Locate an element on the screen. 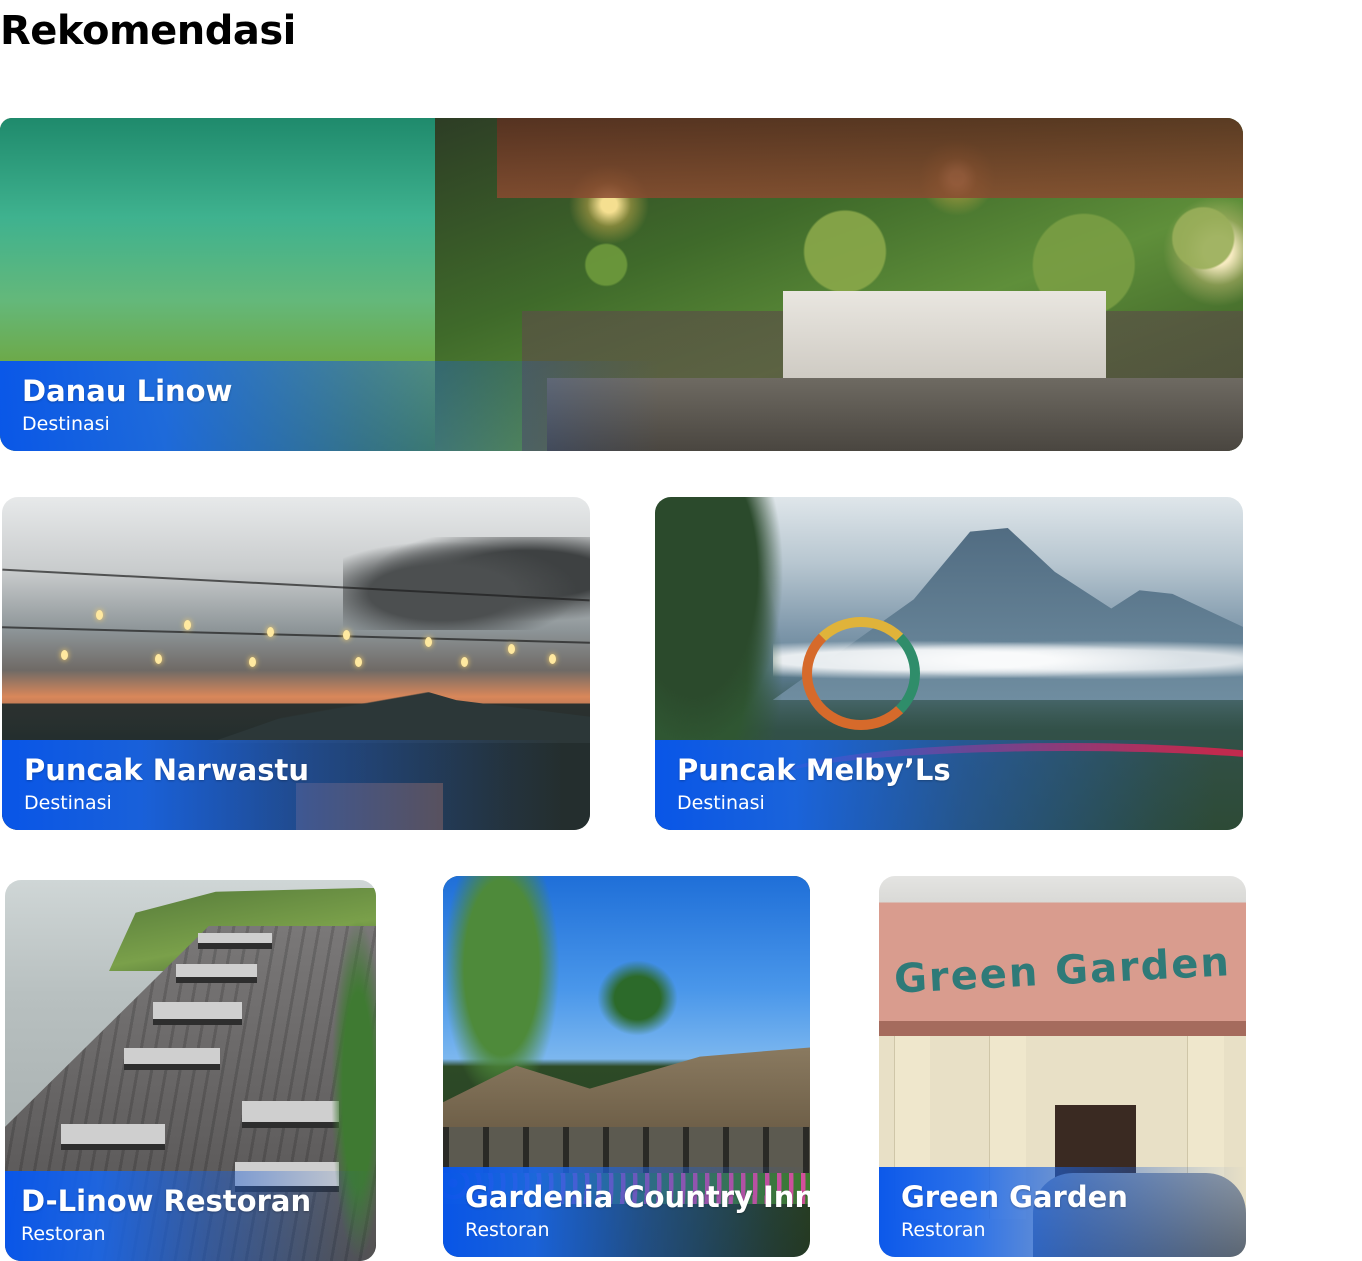 This screenshot has height=1261, width=1362. card-caption: Danau Linow Destinasi is located at coordinates (330, 406).